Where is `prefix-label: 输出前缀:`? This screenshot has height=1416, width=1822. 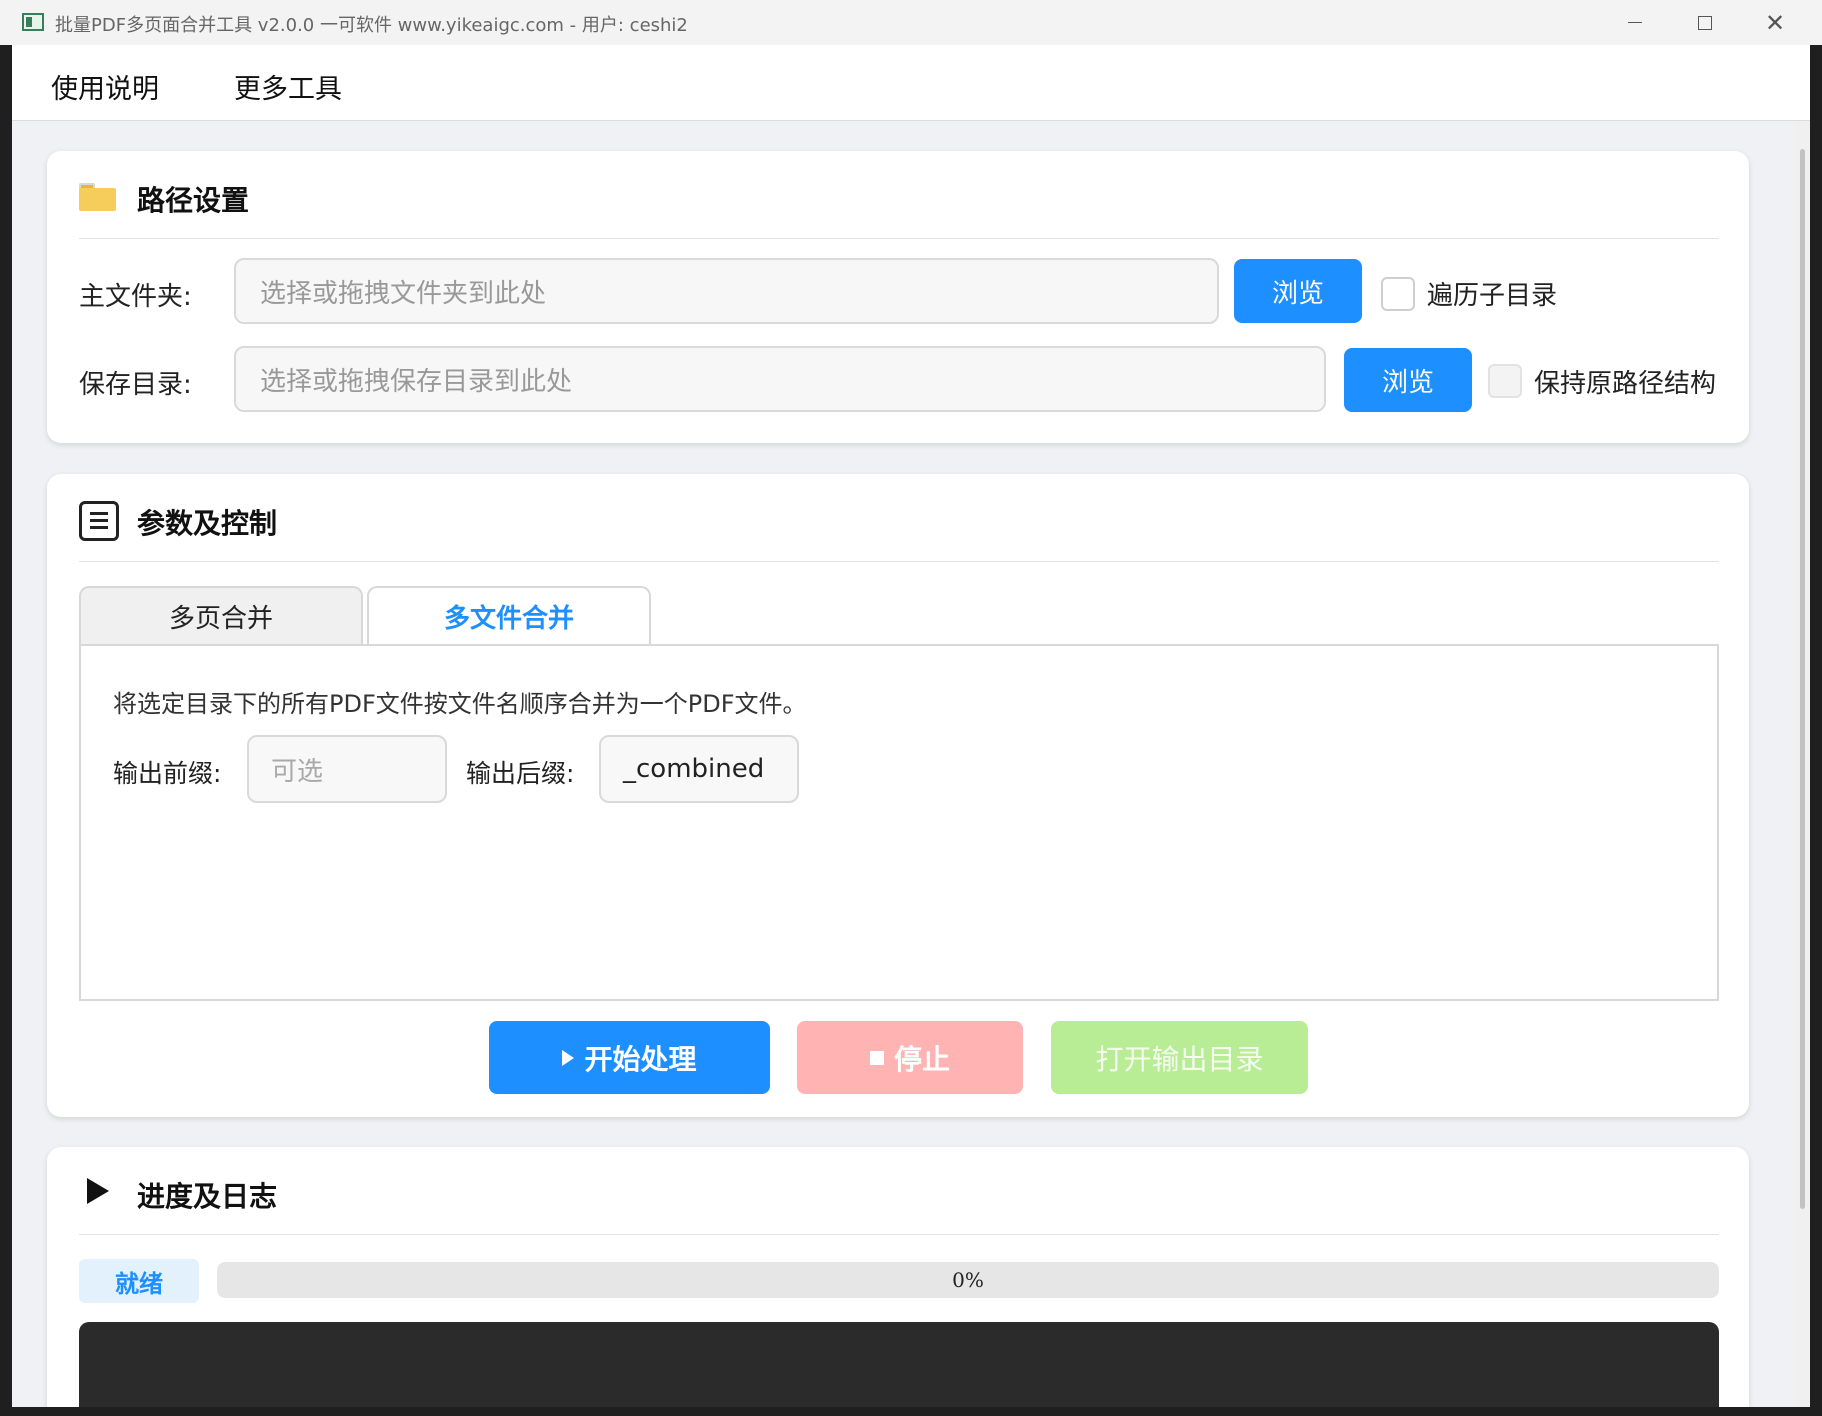
prefix-label: 输出前缀: is located at coordinates (167, 773).